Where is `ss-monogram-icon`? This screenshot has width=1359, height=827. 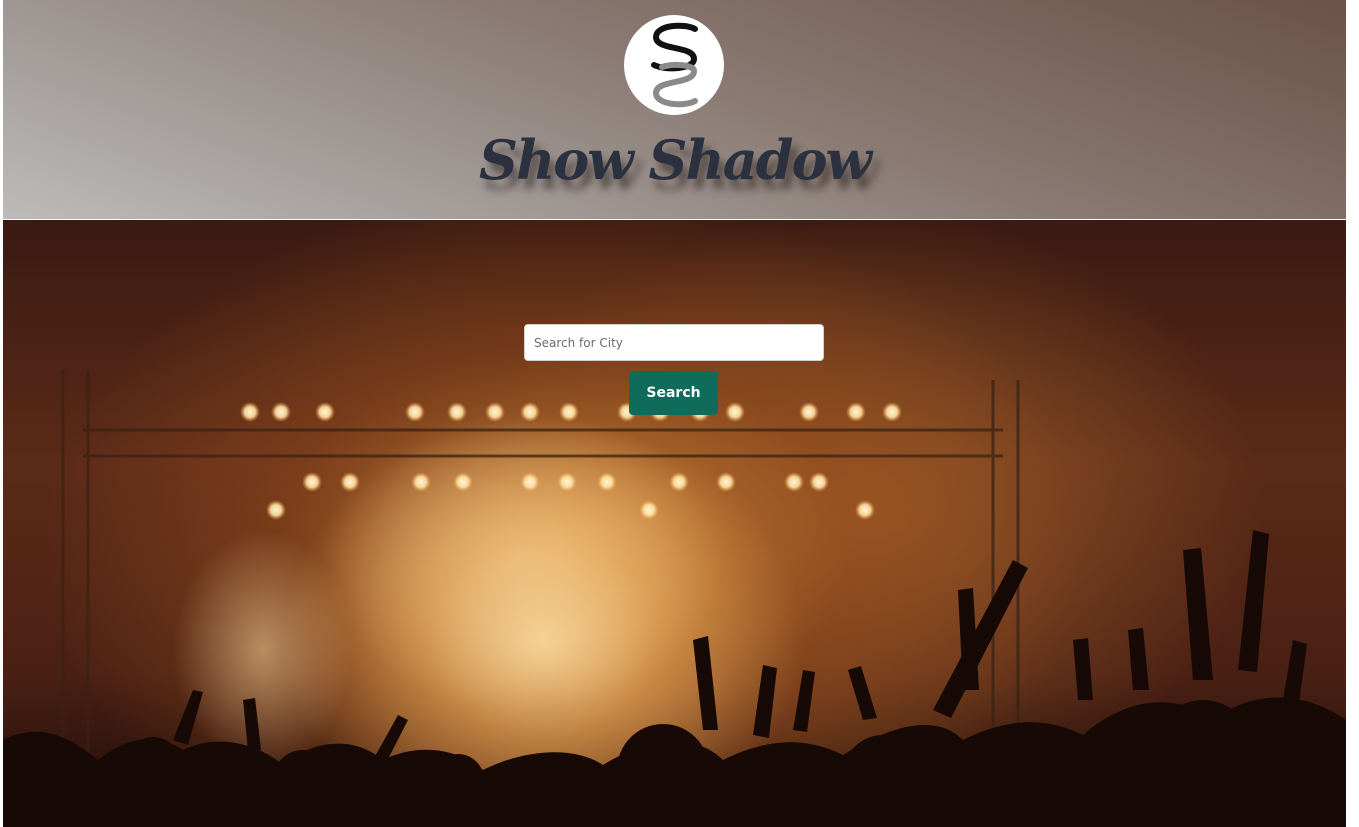 ss-monogram-icon is located at coordinates (674, 65).